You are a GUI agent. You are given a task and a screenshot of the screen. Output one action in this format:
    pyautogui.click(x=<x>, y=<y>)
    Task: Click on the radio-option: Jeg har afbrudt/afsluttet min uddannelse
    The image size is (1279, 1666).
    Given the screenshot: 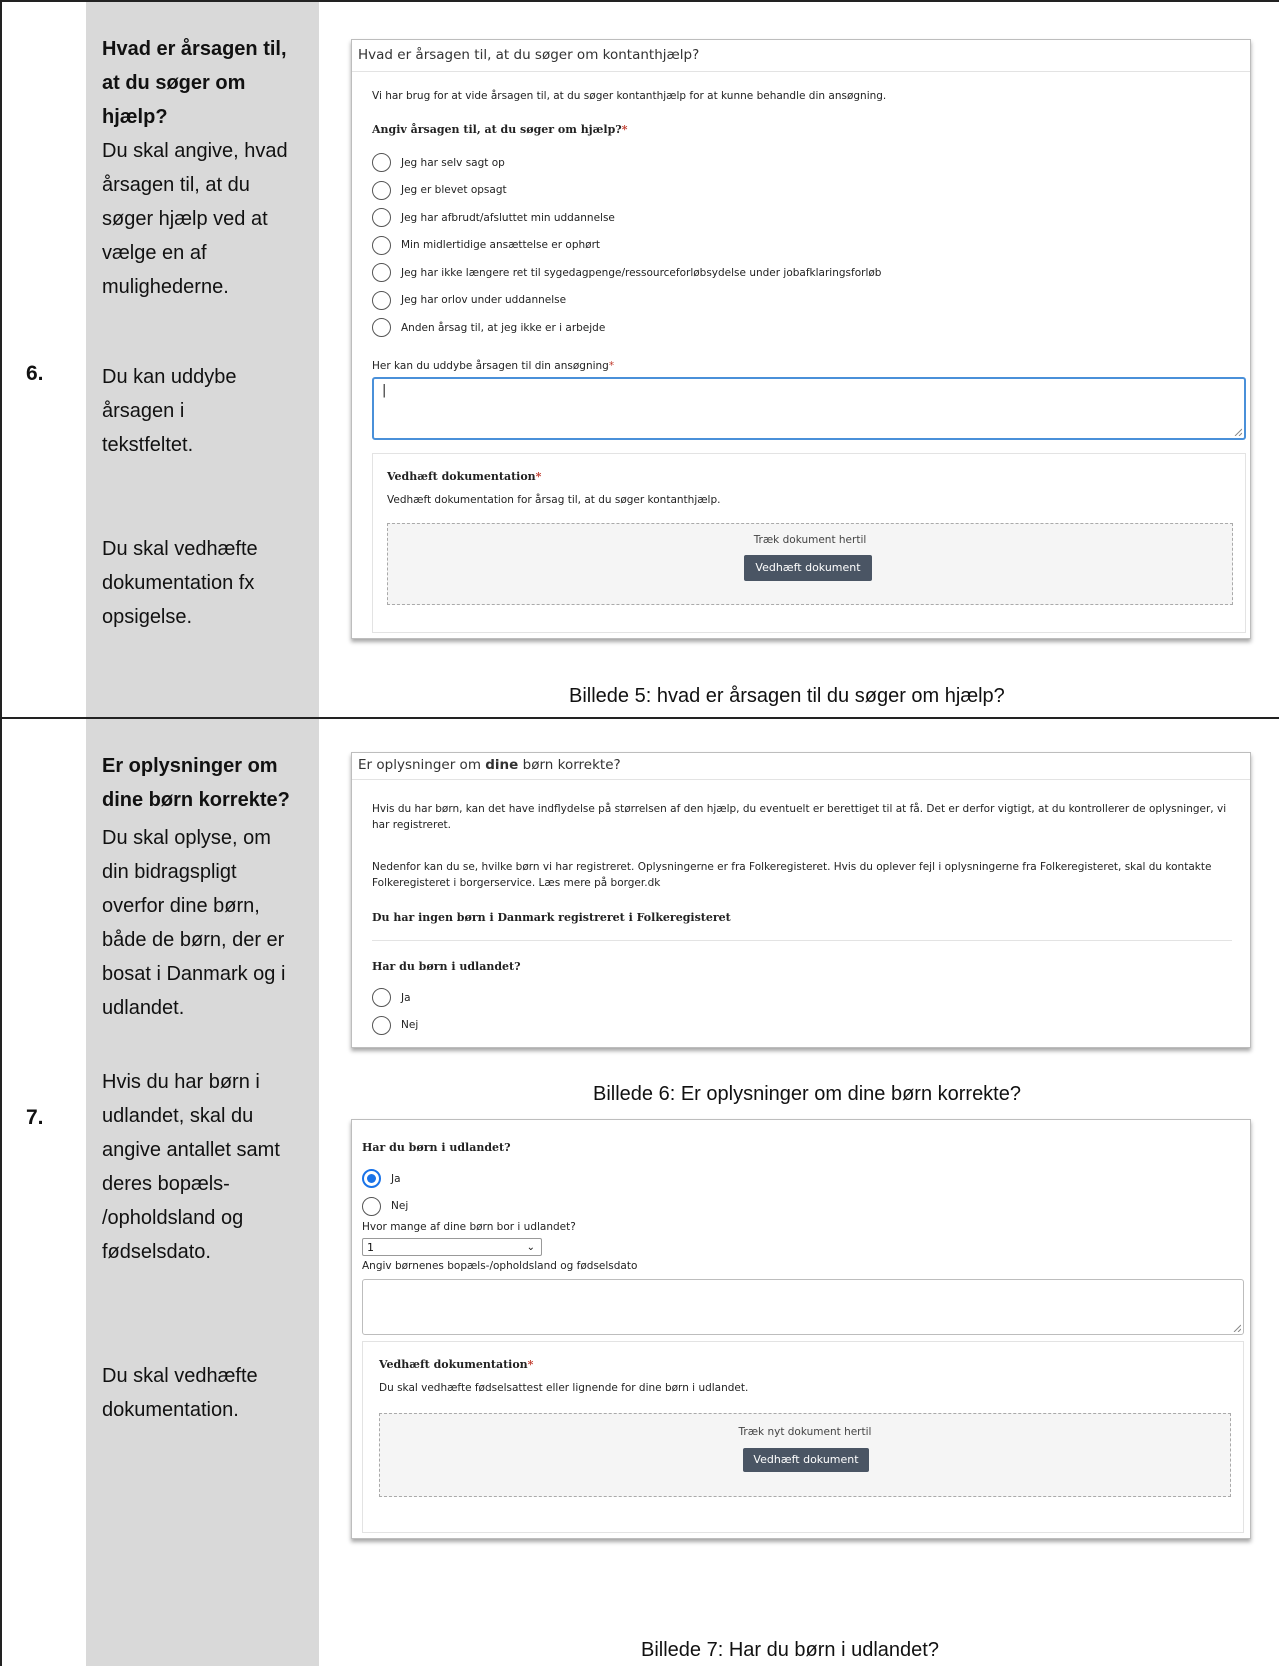 What is the action you would take?
    pyautogui.click(x=626, y=218)
    